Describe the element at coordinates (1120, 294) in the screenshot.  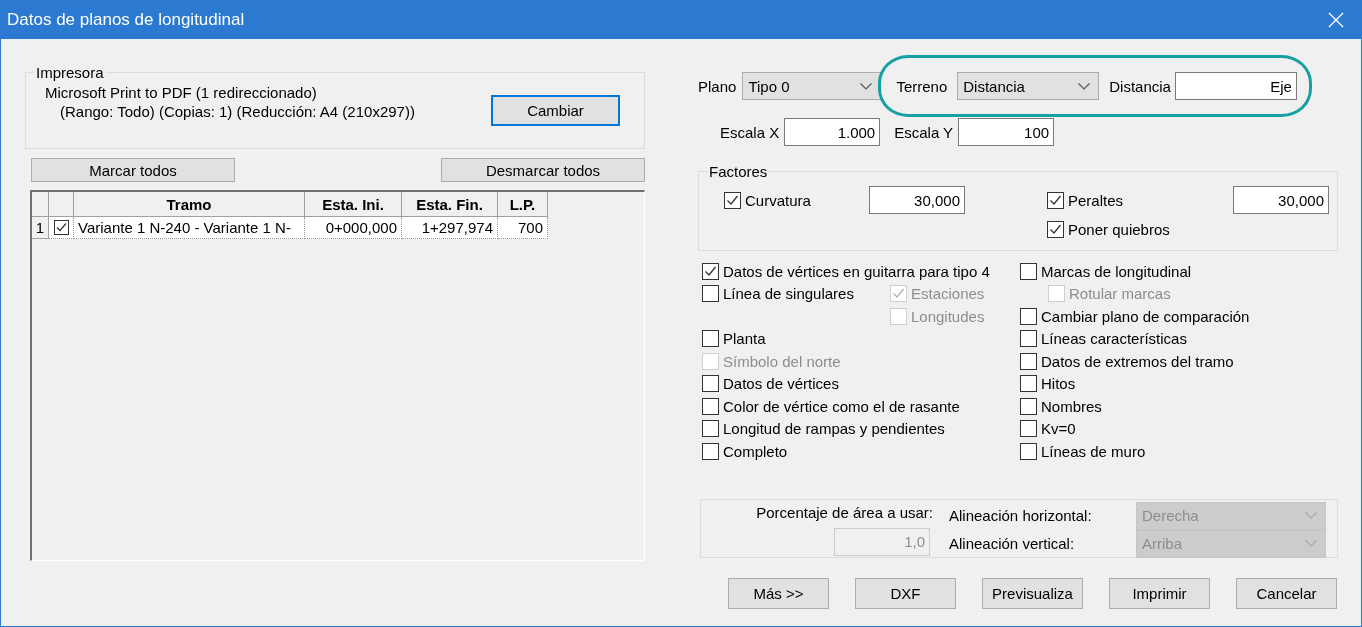
I see `checkbox-label: Rotular marcas` at that location.